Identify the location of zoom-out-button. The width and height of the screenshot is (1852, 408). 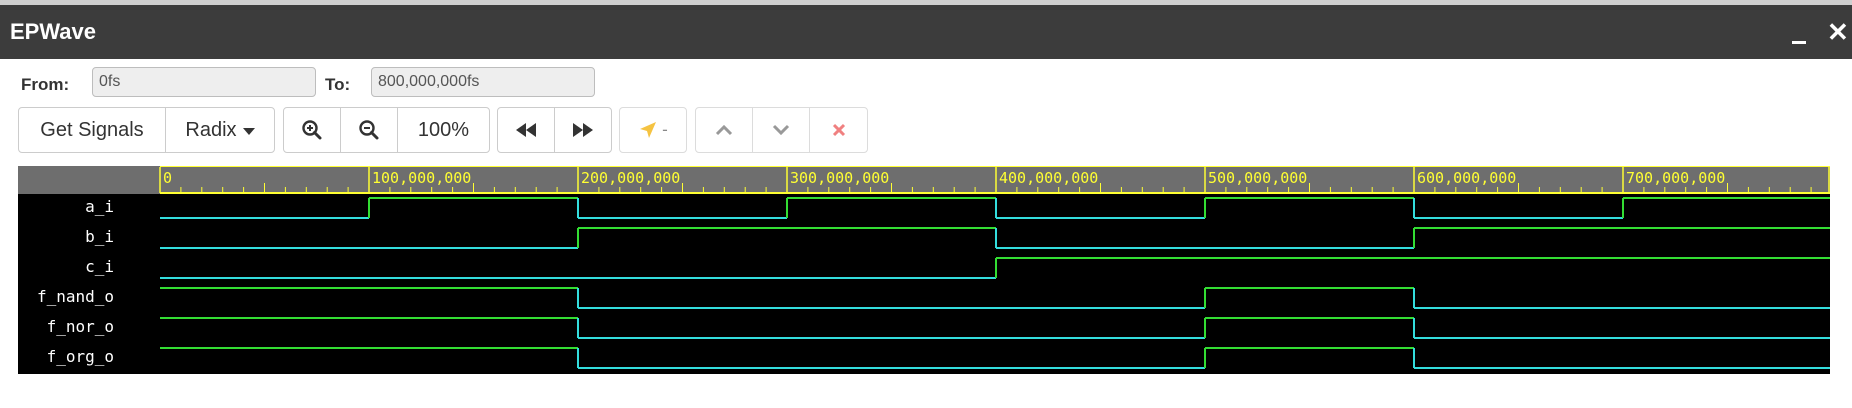
(369, 130).